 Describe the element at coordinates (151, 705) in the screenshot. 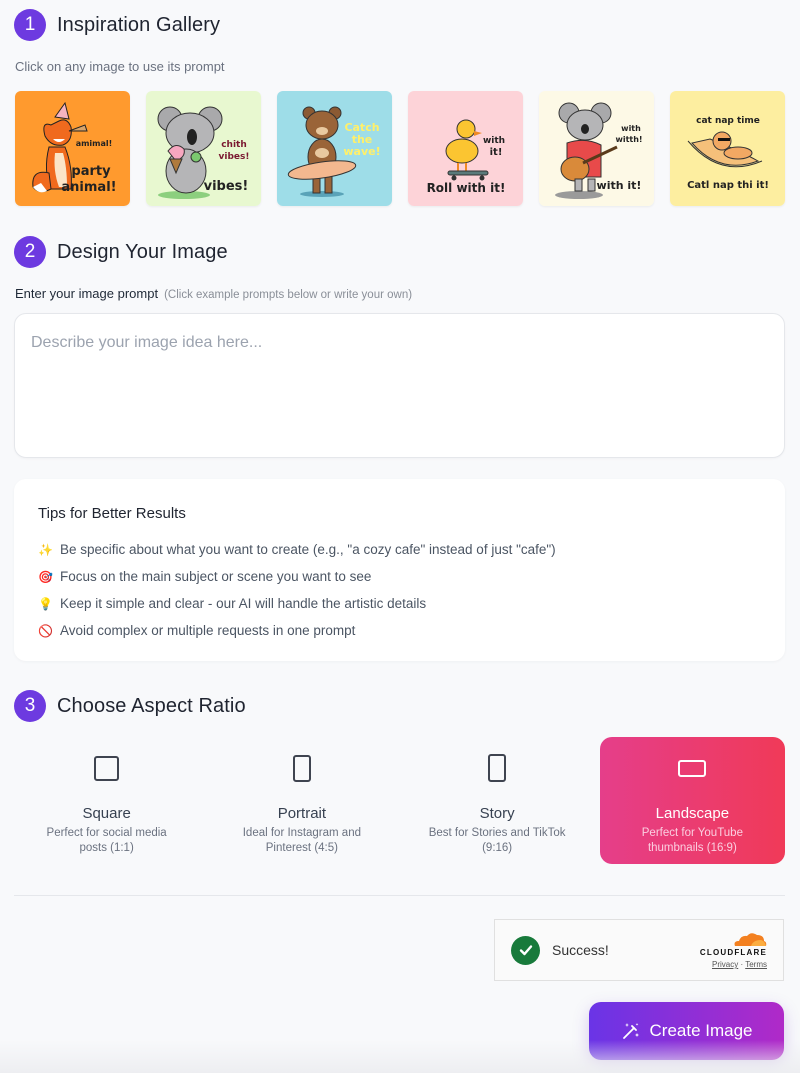

I see `section-title: Choose Aspect Ratio` at that location.